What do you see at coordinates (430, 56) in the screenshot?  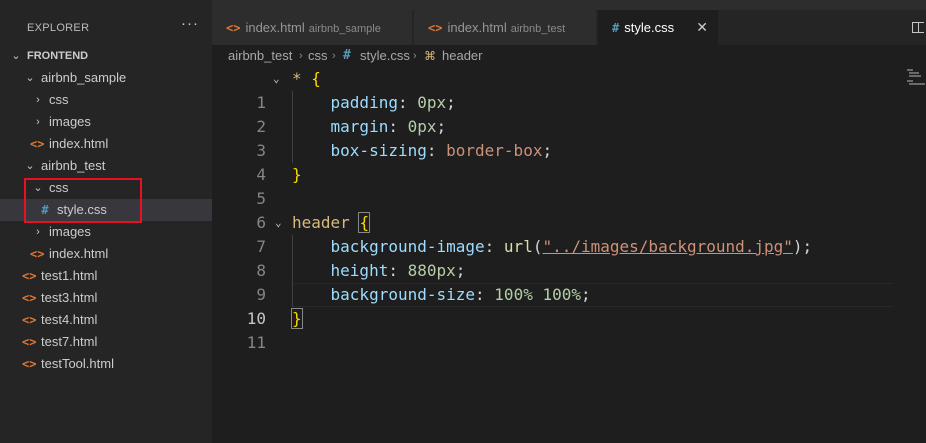 I see `symbol-icon: ⌘` at bounding box center [430, 56].